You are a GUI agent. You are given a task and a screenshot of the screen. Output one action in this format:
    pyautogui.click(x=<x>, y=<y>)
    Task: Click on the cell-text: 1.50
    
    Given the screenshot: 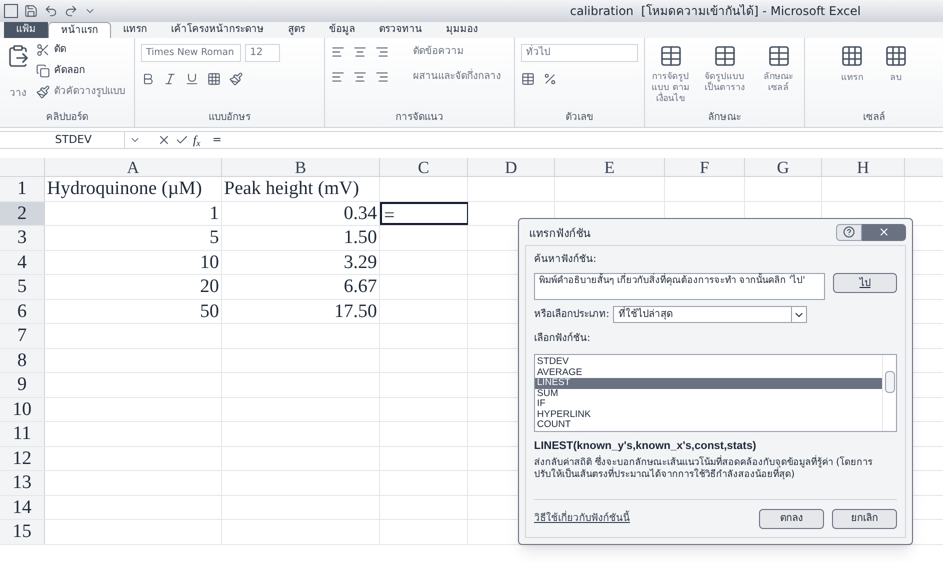 What is the action you would take?
    pyautogui.click(x=360, y=237)
    